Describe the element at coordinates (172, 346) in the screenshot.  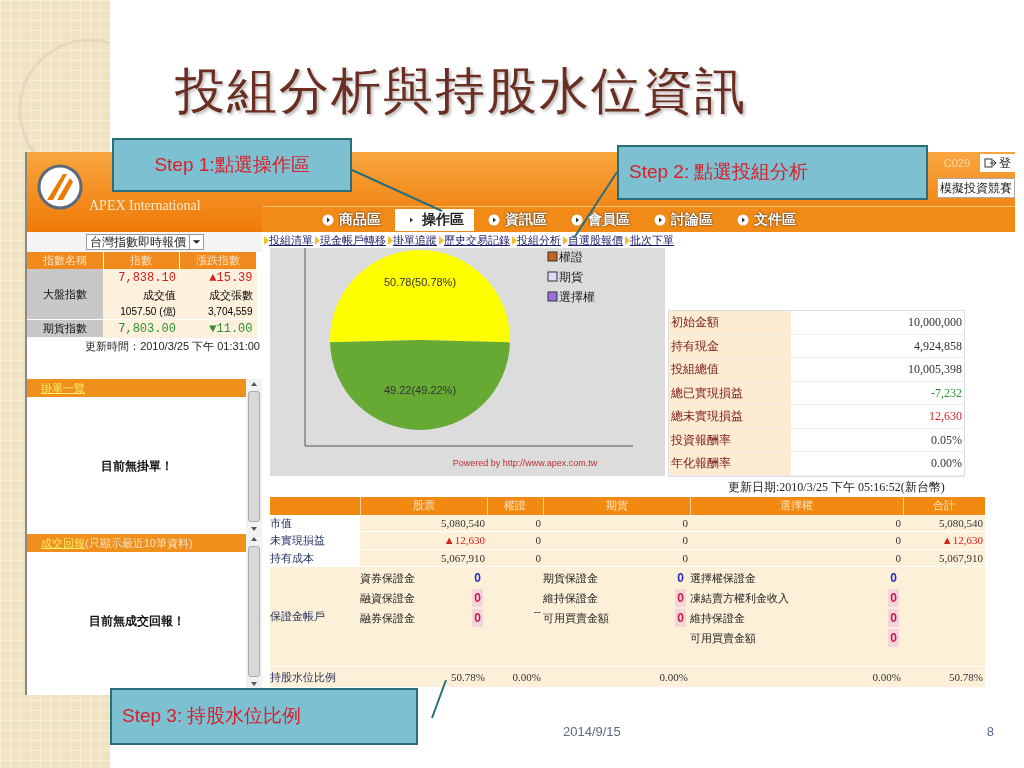
I see `update-time: 更新時間：2010/3/25 下午 01:31:00` at that location.